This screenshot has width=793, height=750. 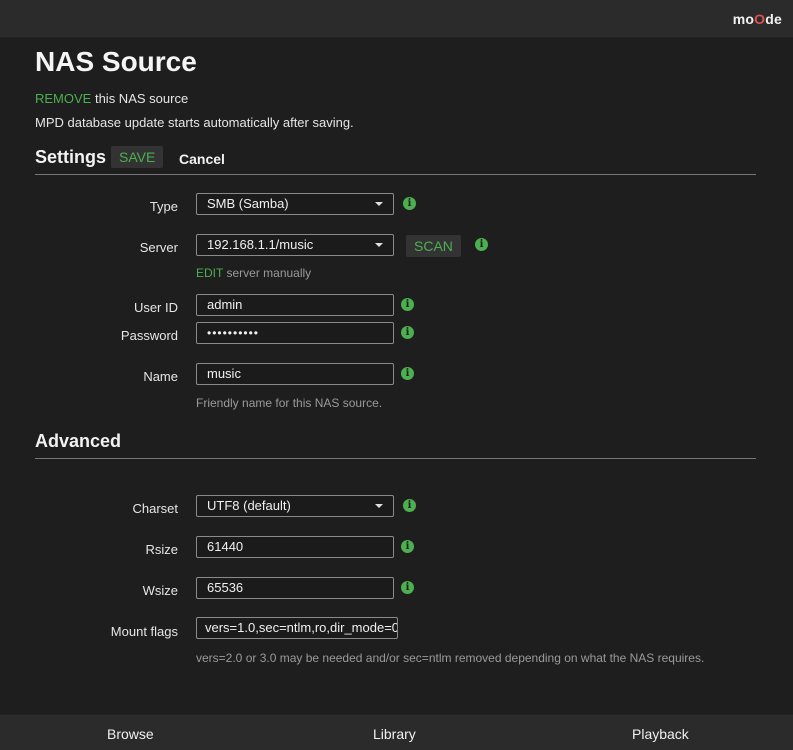 What do you see at coordinates (155, 508) in the screenshot?
I see `charset-label: Charset` at bounding box center [155, 508].